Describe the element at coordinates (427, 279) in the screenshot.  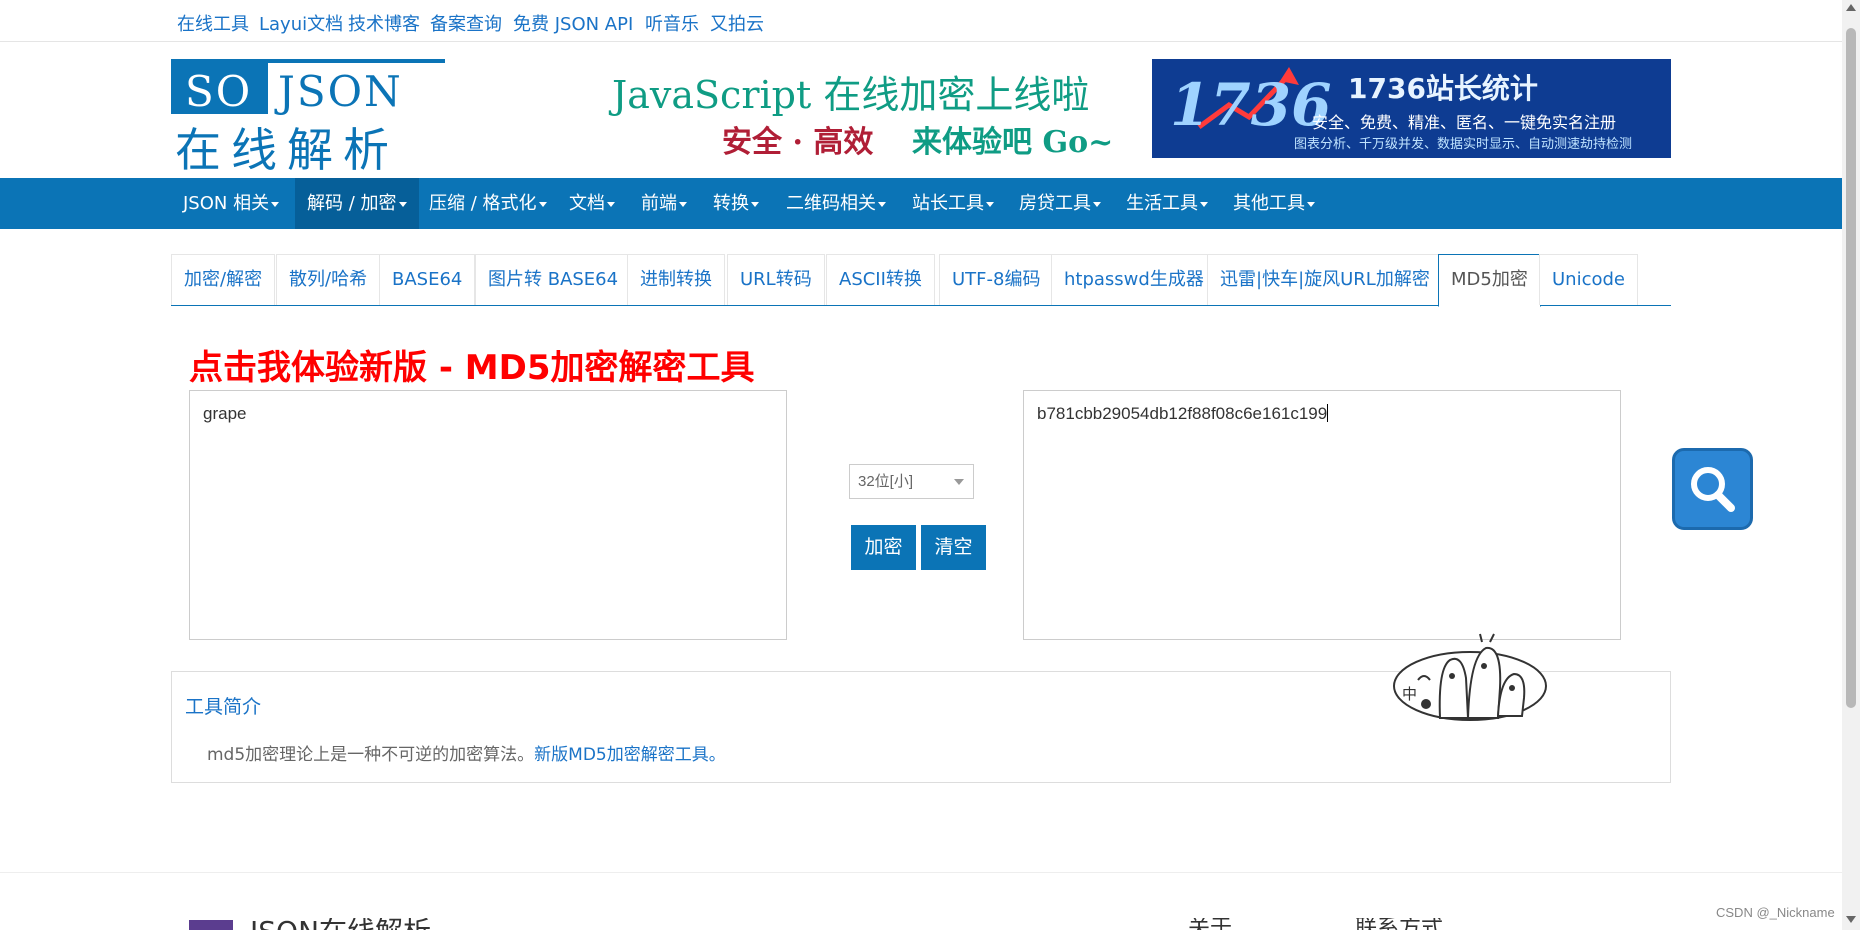
I see `tab-base64: BASE64` at that location.